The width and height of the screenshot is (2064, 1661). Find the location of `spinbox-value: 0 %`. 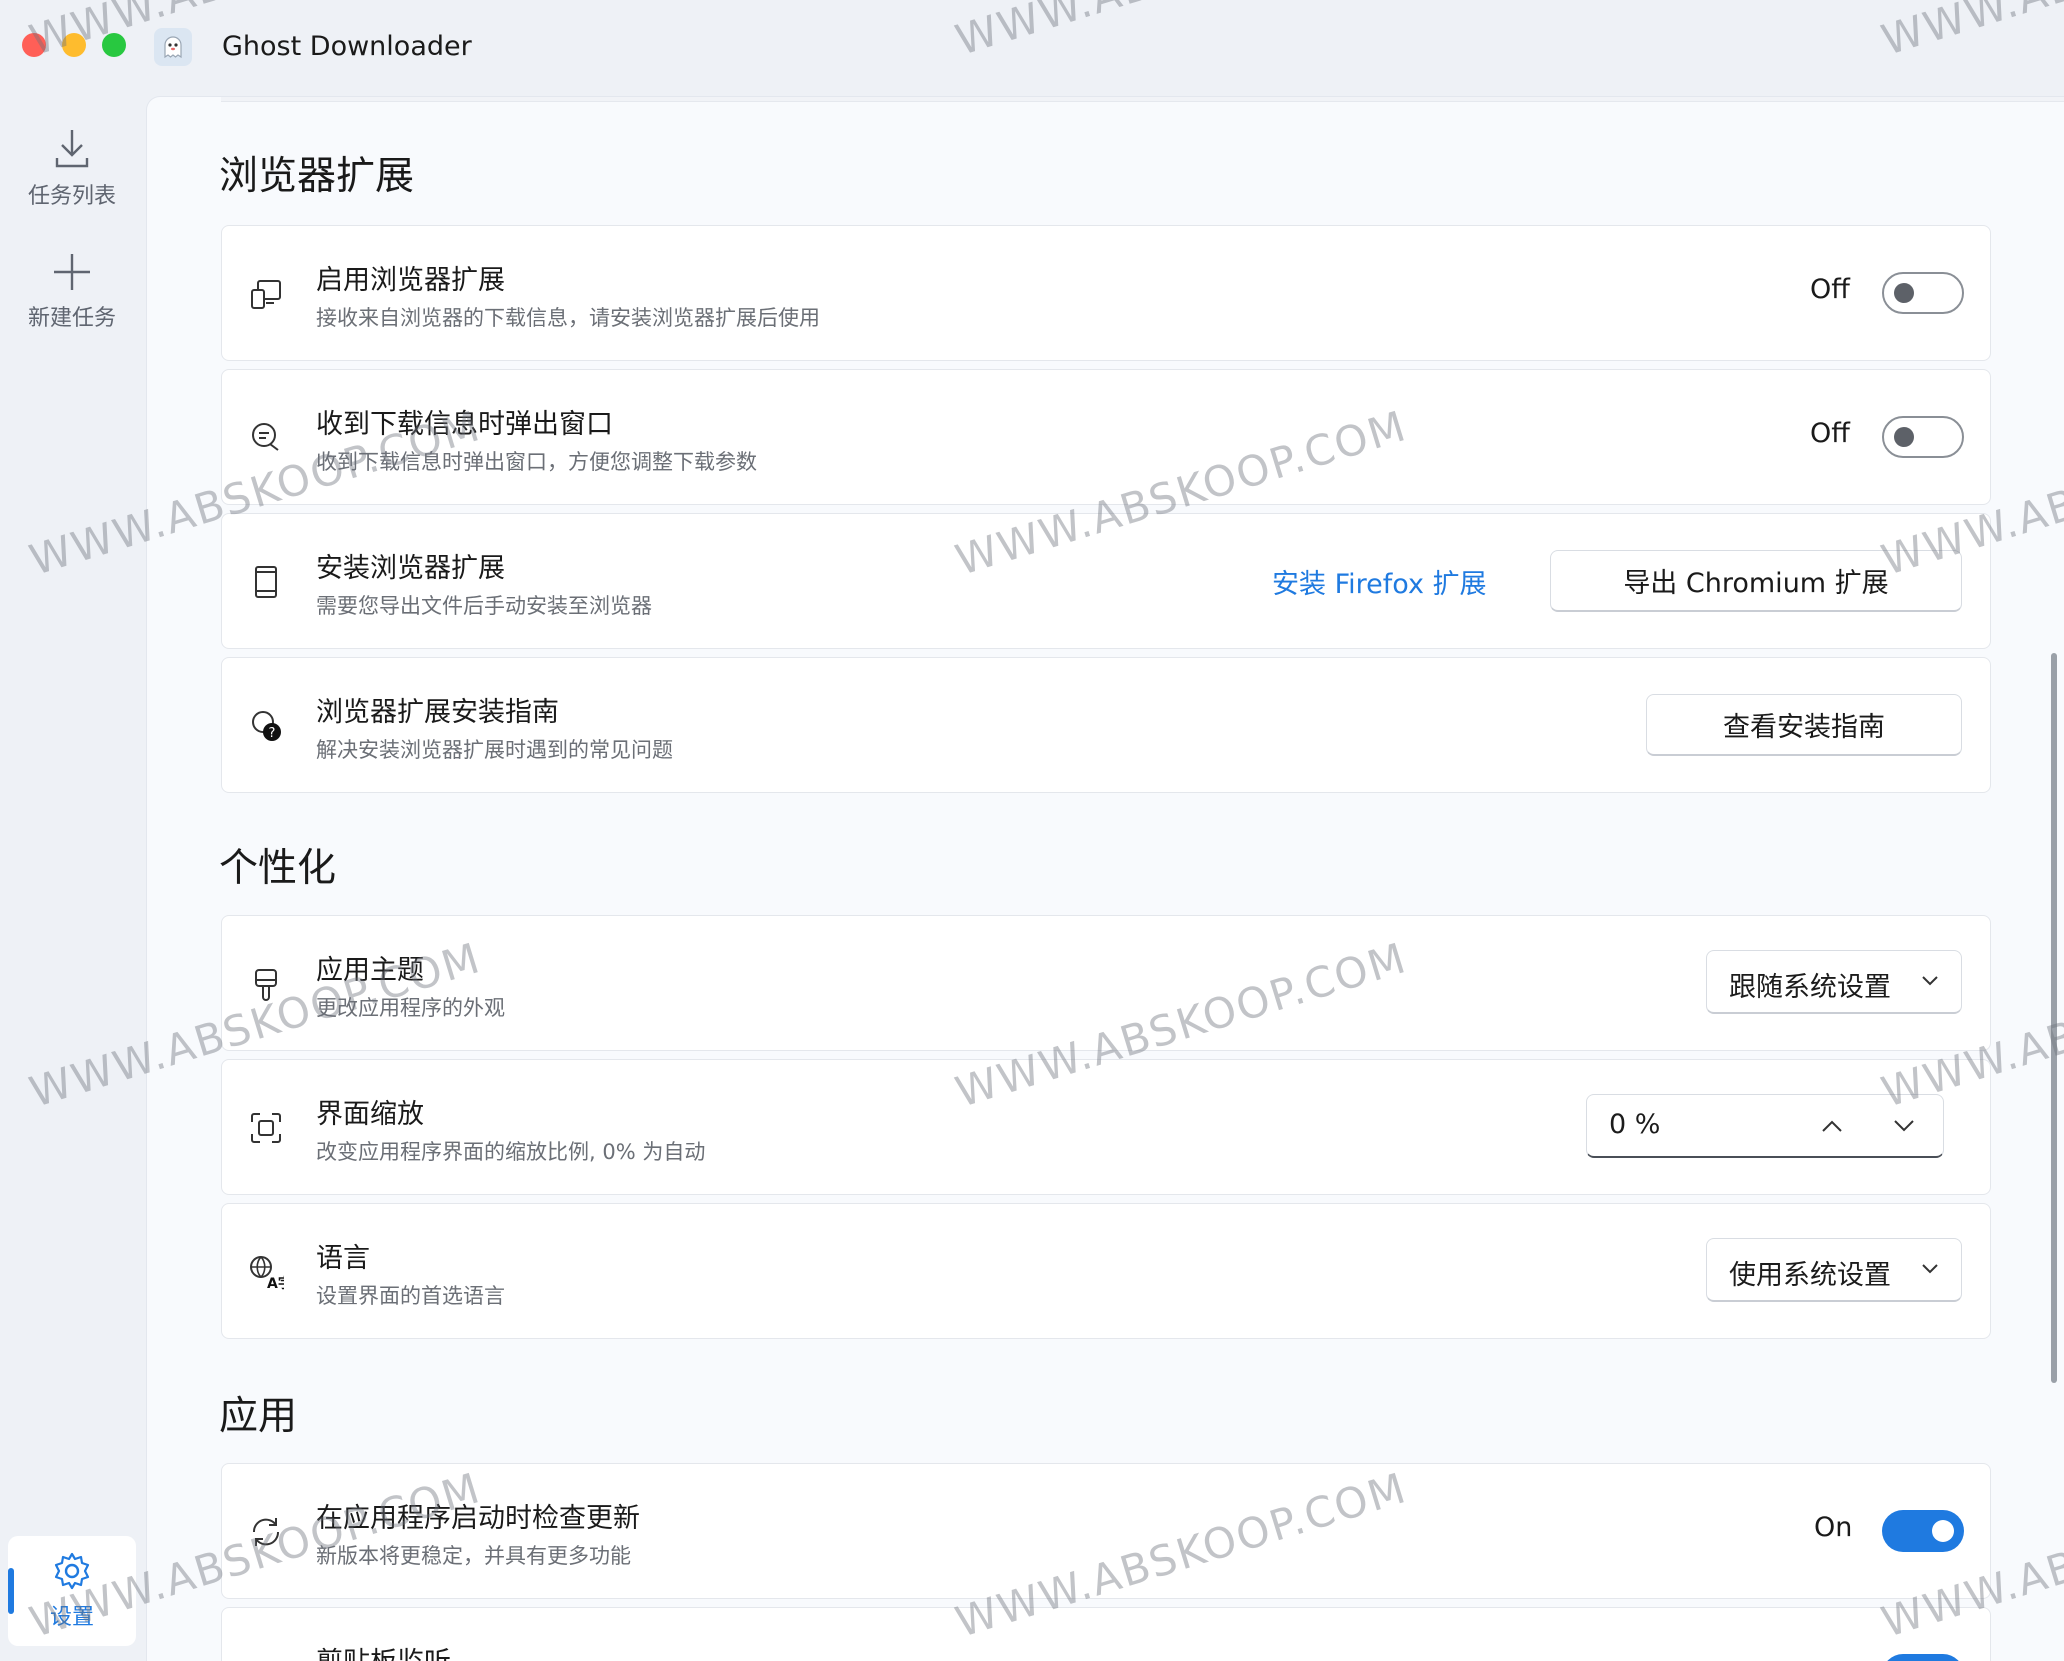

spinbox-value: 0 % is located at coordinates (1635, 1124).